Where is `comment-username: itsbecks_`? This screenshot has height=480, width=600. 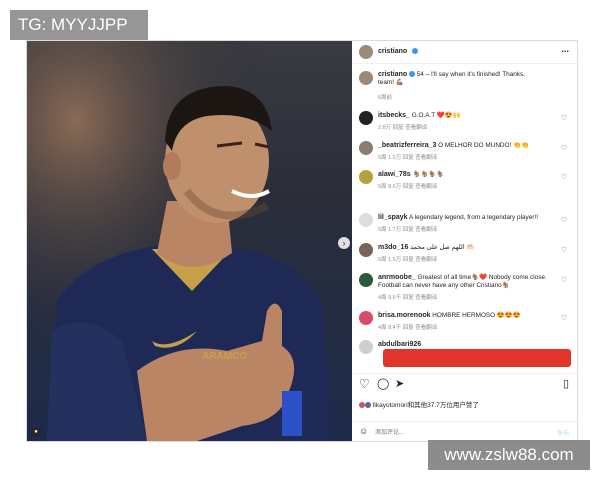
comment-username: itsbecks_ is located at coordinates (394, 115).